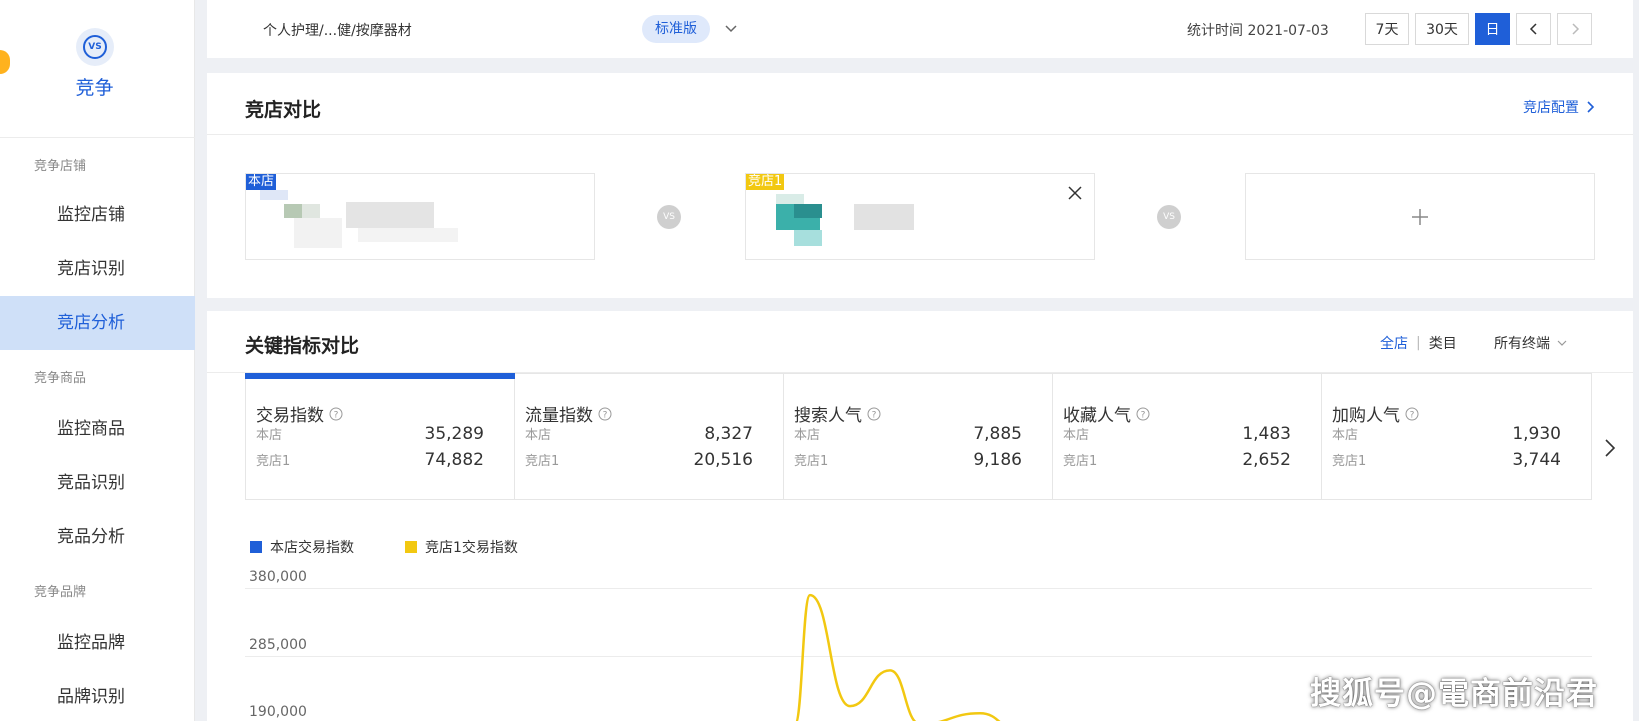 The height and width of the screenshot is (721, 1639). Describe the element at coordinates (1075, 193) in the screenshot. I see `close-icon` at that location.